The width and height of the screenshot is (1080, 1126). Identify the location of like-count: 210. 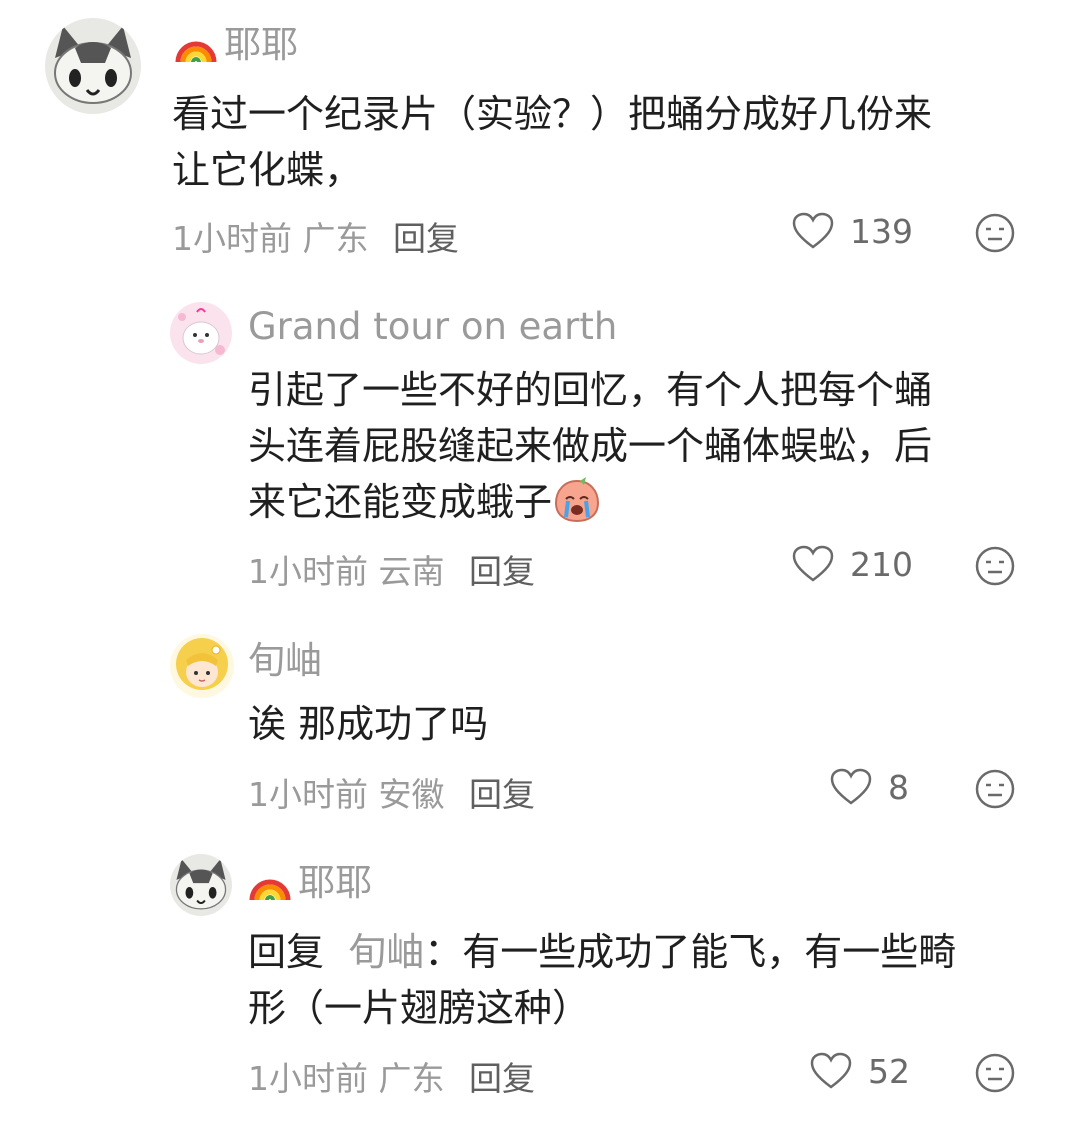
(881, 564).